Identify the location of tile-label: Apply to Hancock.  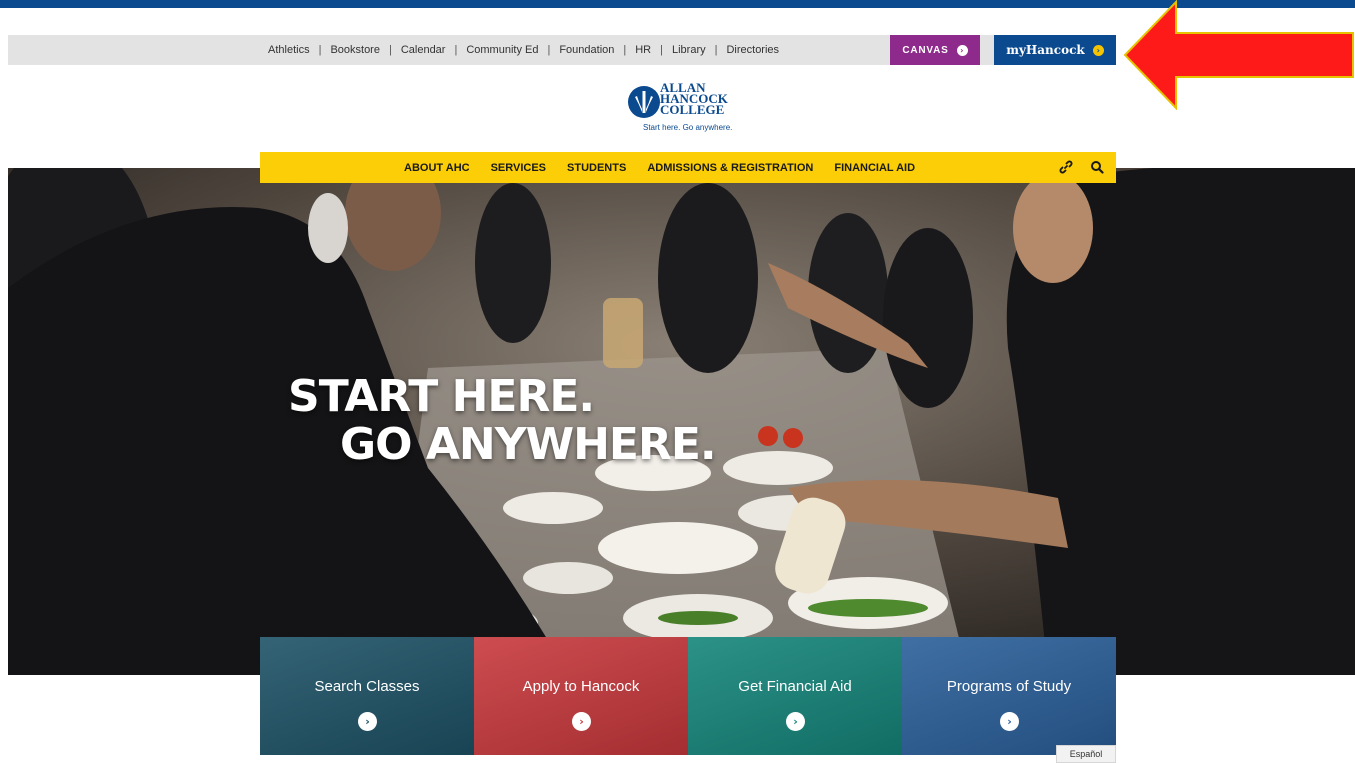
(581, 686).